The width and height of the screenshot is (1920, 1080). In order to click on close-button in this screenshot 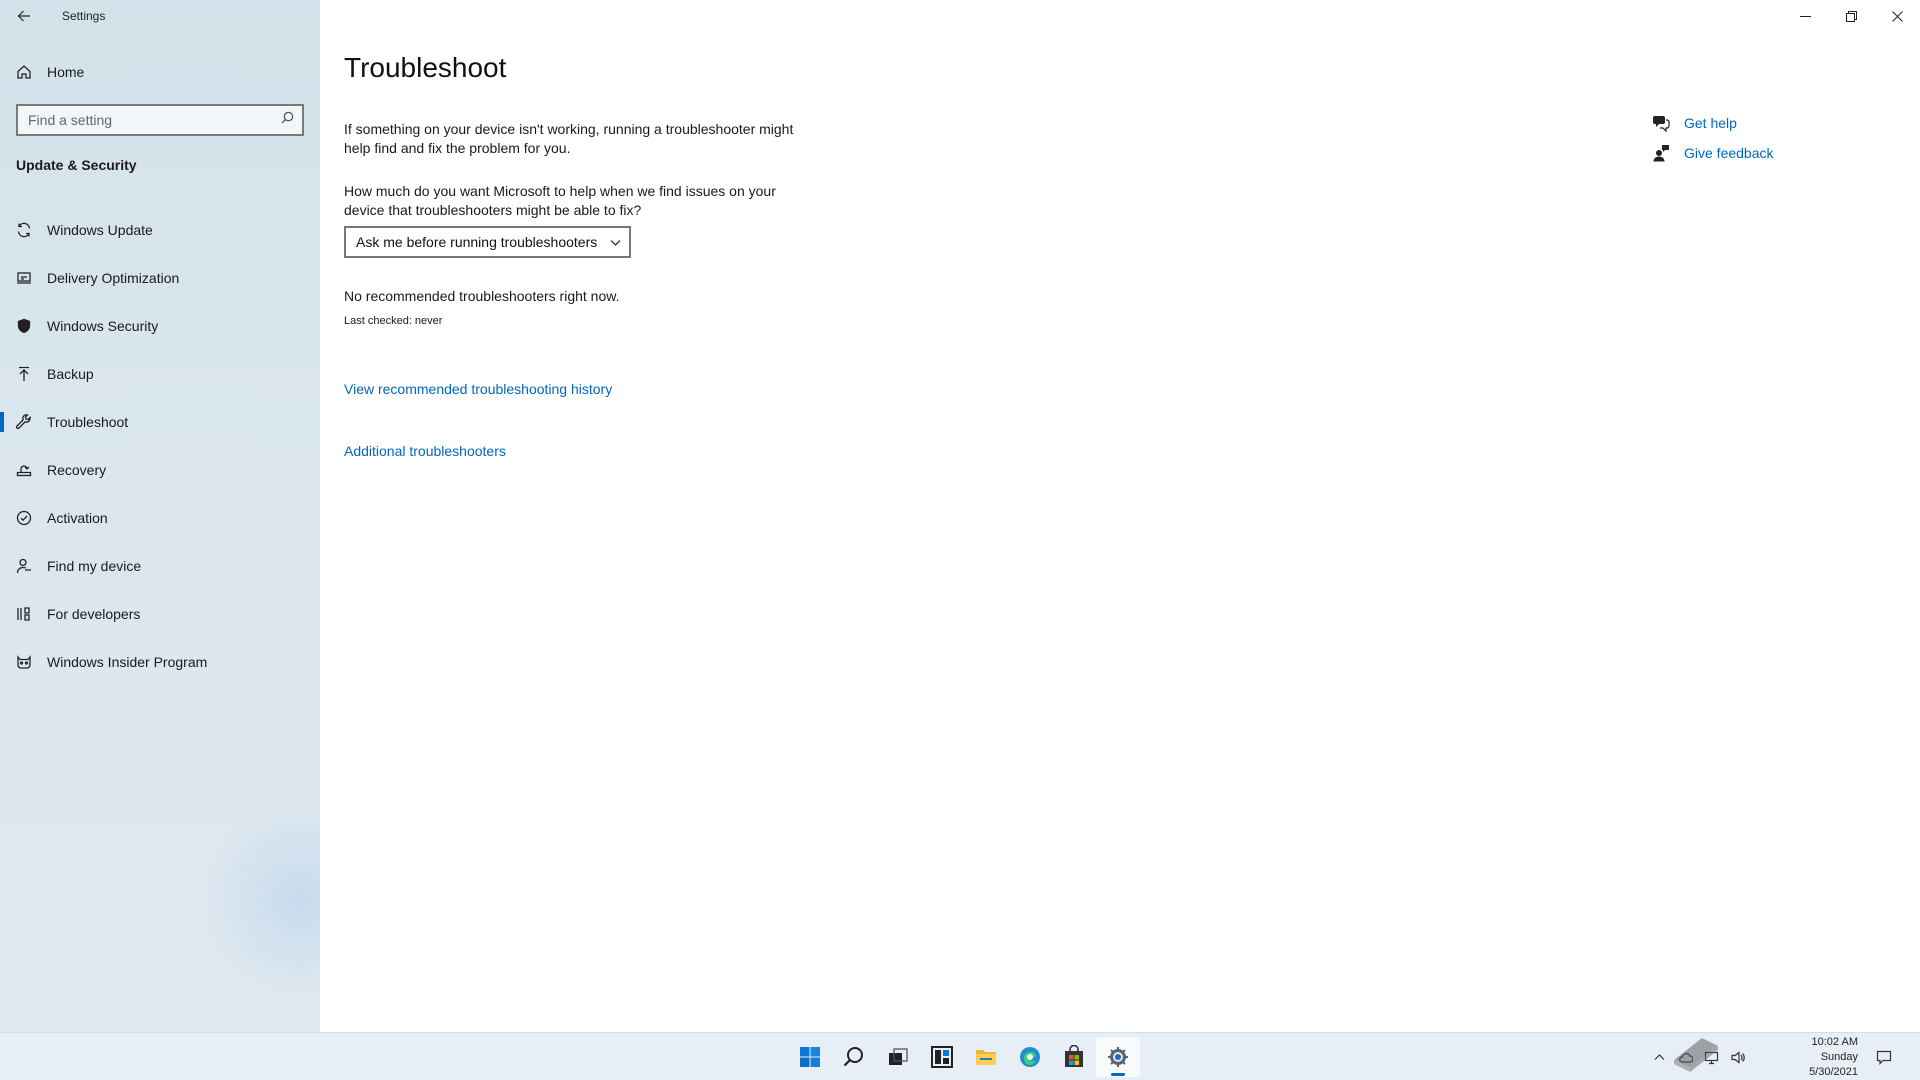, I will do `click(1897, 16)`.